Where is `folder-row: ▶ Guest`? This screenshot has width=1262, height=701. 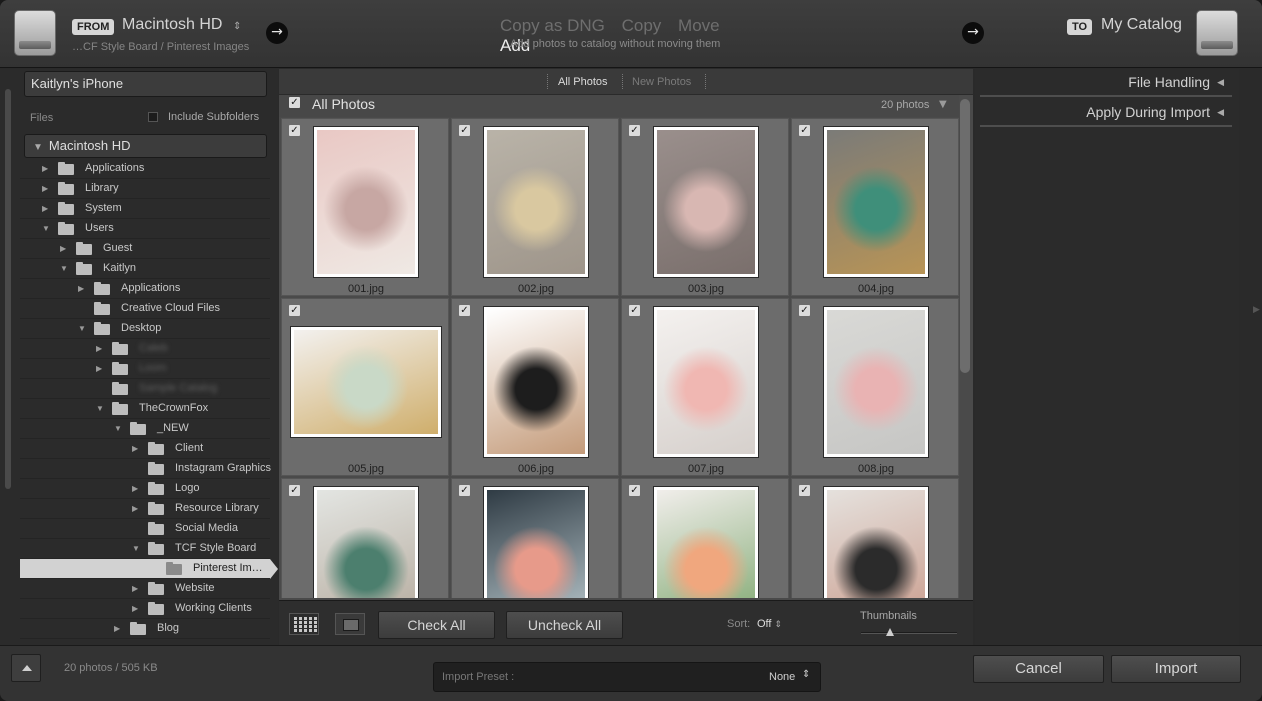 folder-row: ▶ Guest is located at coordinates (145, 249).